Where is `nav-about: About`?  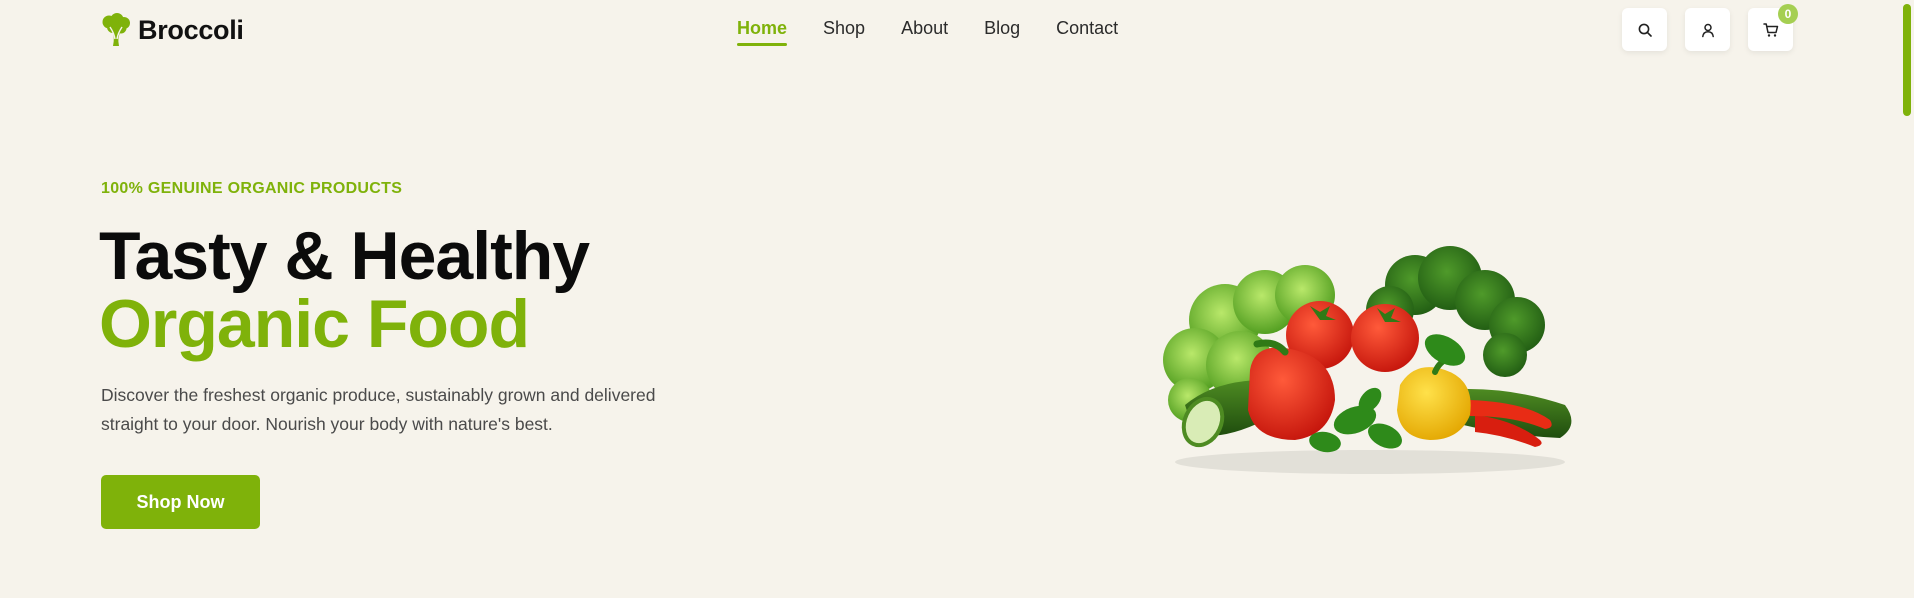 nav-about: About is located at coordinates (924, 31).